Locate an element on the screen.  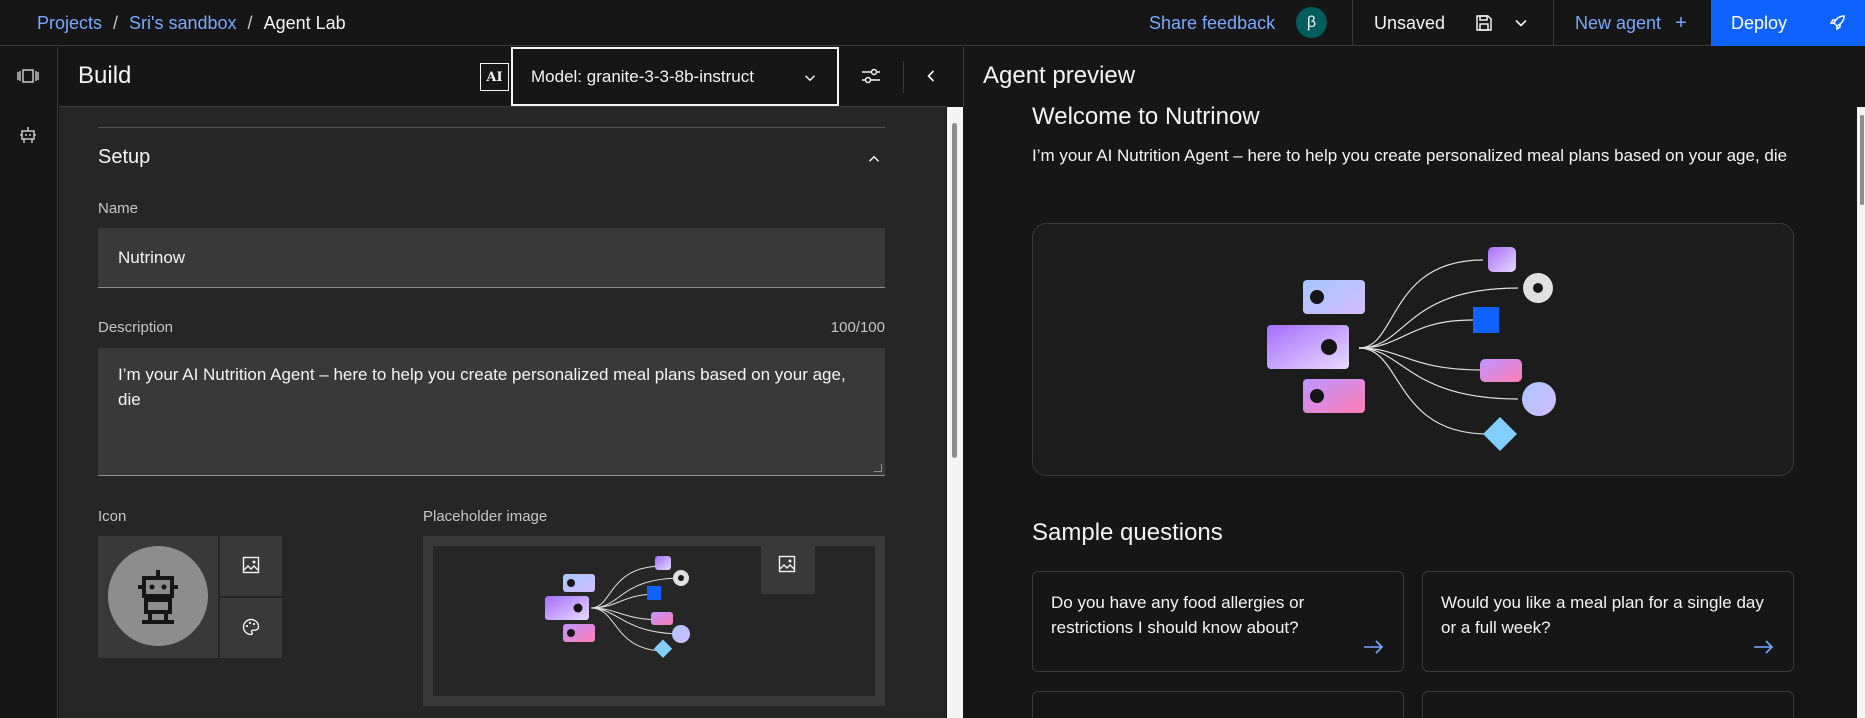
deploy-button: Deploy is located at coordinates (1788, 23).